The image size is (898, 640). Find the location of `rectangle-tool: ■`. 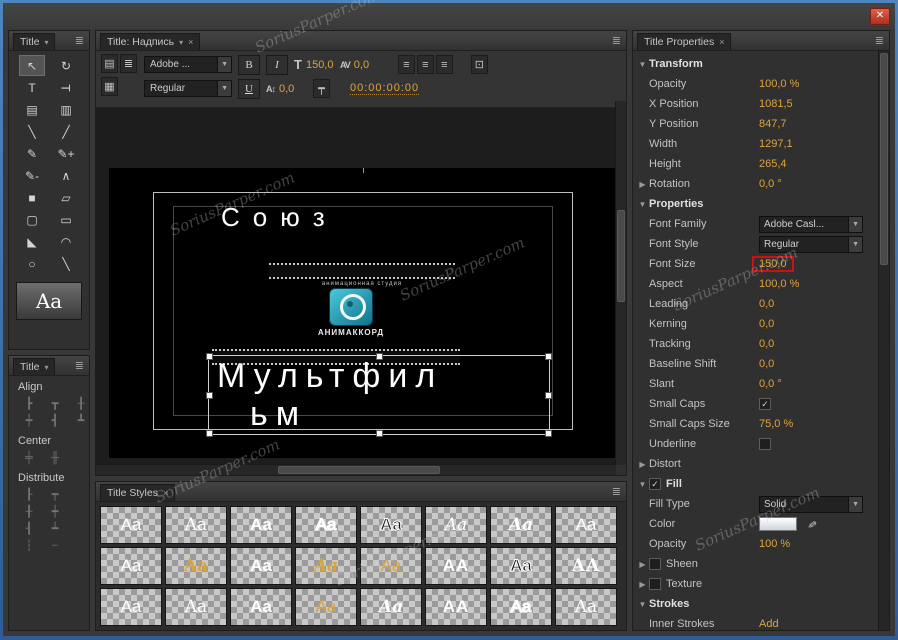

rectangle-tool: ■ is located at coordinates (32, 197).